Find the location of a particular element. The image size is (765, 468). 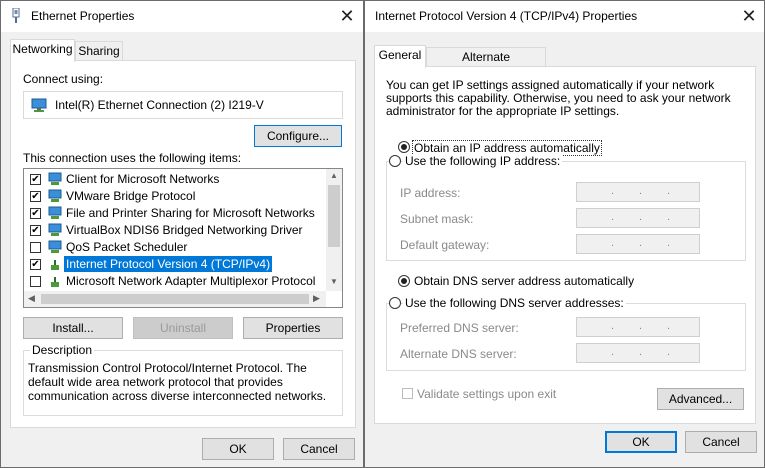

default-gateway-label: Default gateway: is located at coordinates (445, 245).